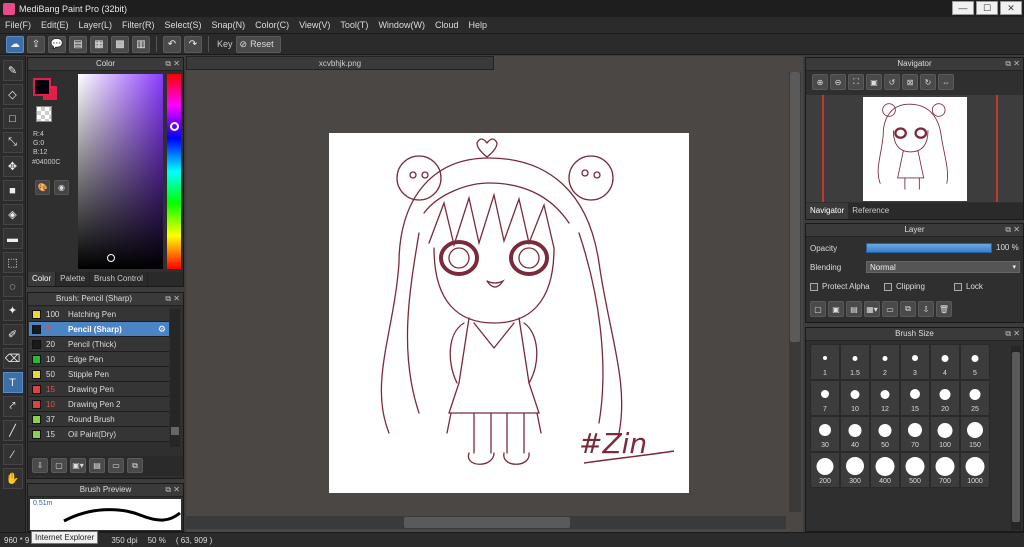 This screenshot has height=547, width=1024. I want to click on brush-size-cell: 3, so click(915, 362).